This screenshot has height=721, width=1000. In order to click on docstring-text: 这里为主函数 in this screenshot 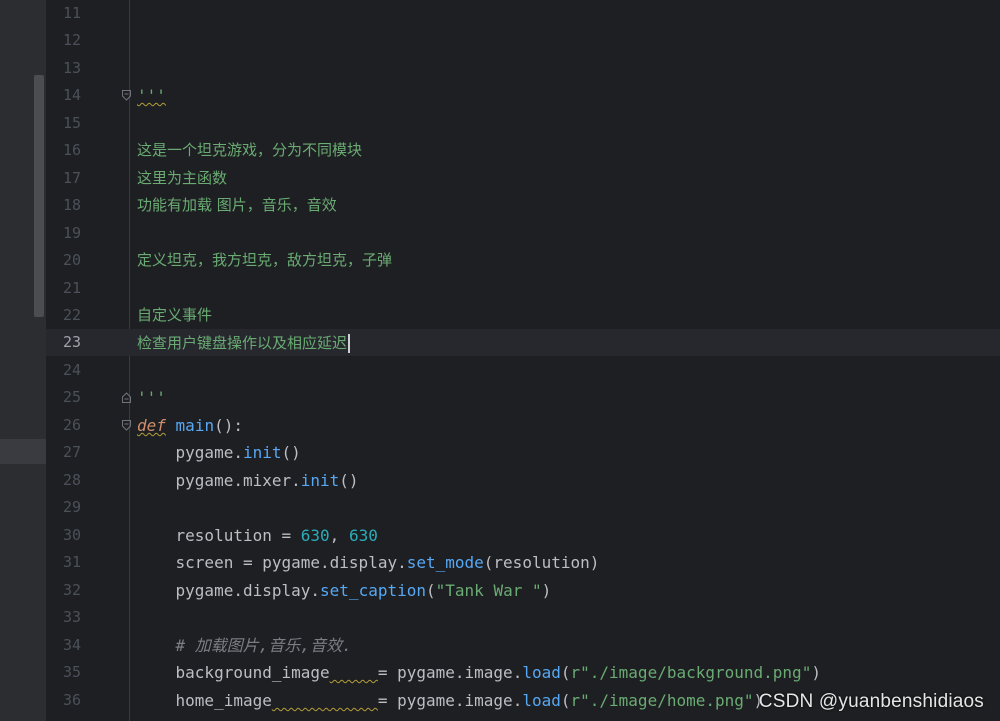, I will do `click(182, 178)`.